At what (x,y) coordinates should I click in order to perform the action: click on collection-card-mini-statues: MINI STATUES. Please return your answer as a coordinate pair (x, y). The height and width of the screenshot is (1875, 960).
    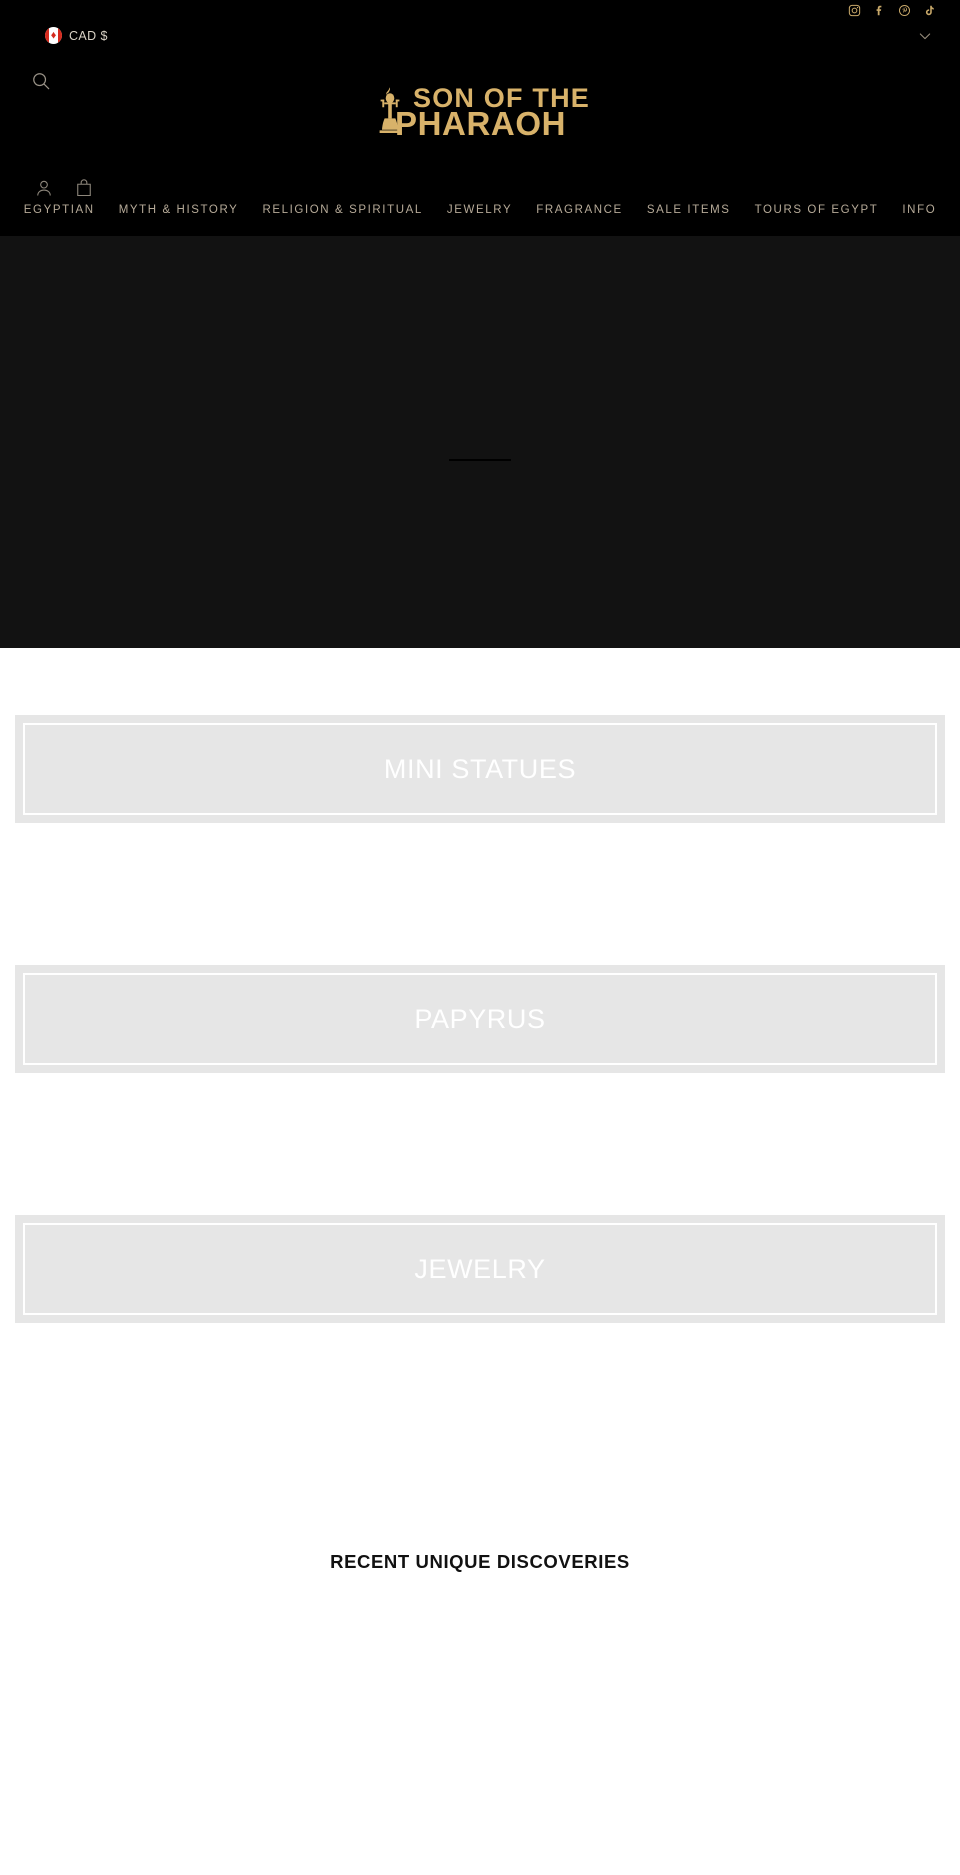
    Looking at the image, I should click on (480, 769).